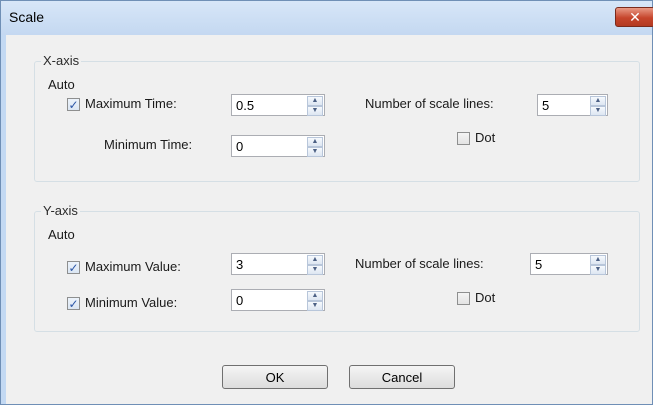  I want to click on close-button: ✕, so click(634, 17).